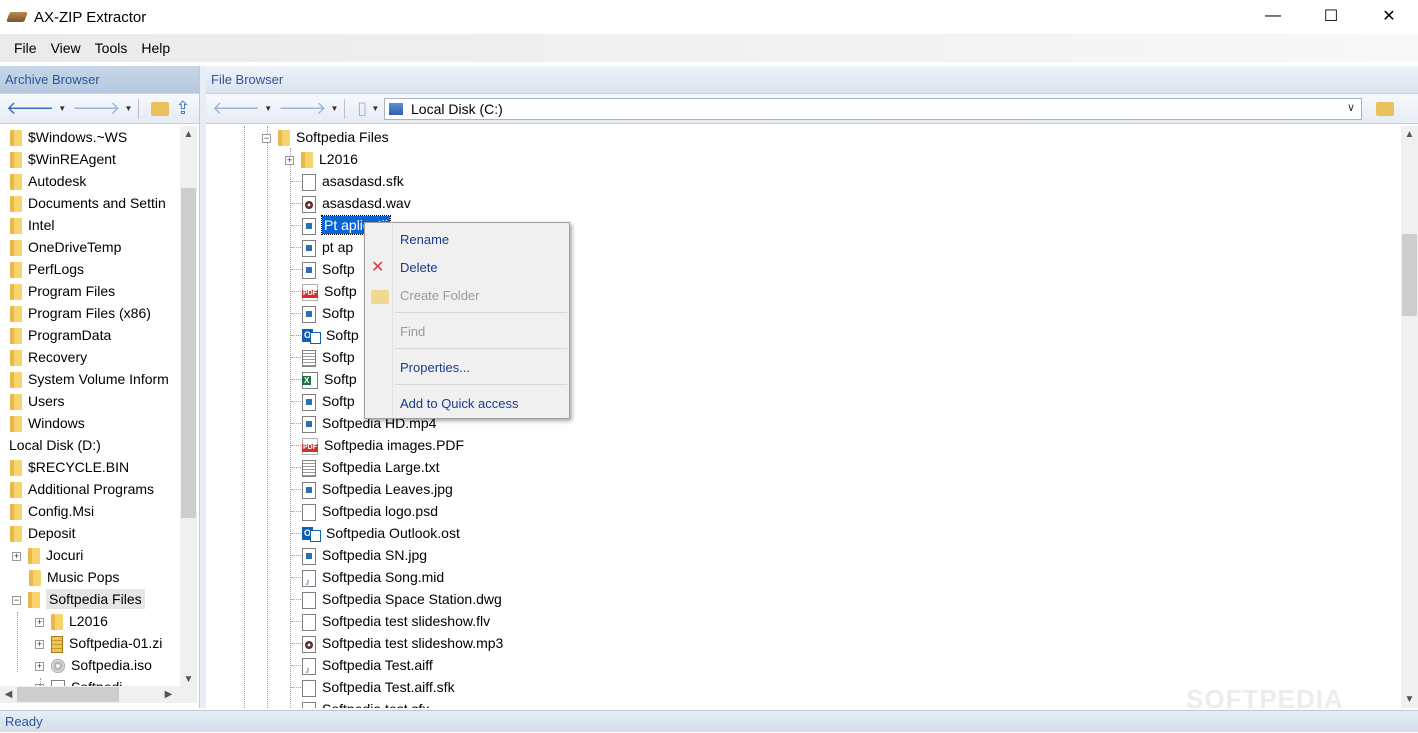  What do you see at coordinates (873, 109) in the screenshot?
I see `path-dropdown: Local Disk (C:) ∨` at bounding box center [873, 109].